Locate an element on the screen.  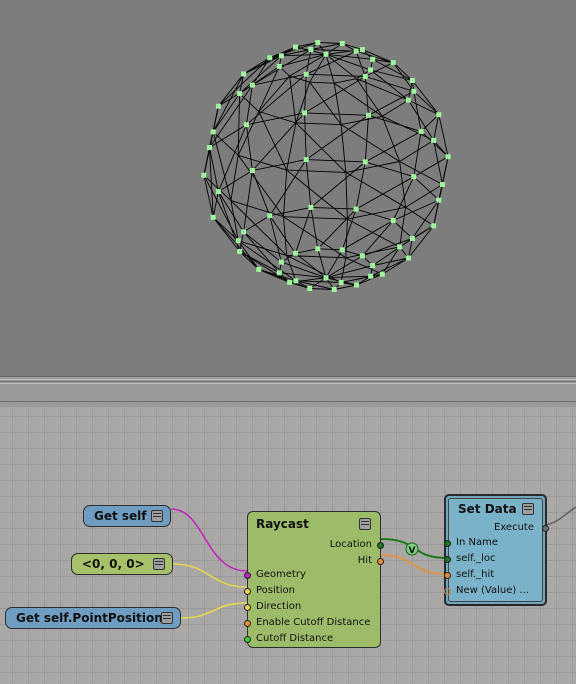
input-pin-new-value is located at coordinates (447, 591).